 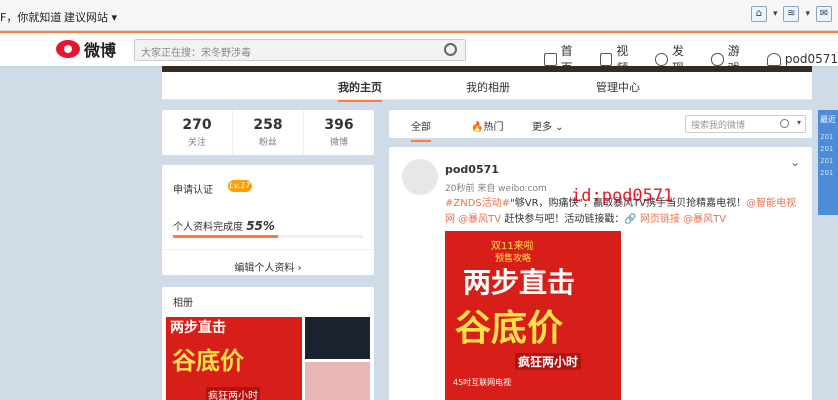 I want to click on timeline-head: 最近, so click(x=828, y=119).